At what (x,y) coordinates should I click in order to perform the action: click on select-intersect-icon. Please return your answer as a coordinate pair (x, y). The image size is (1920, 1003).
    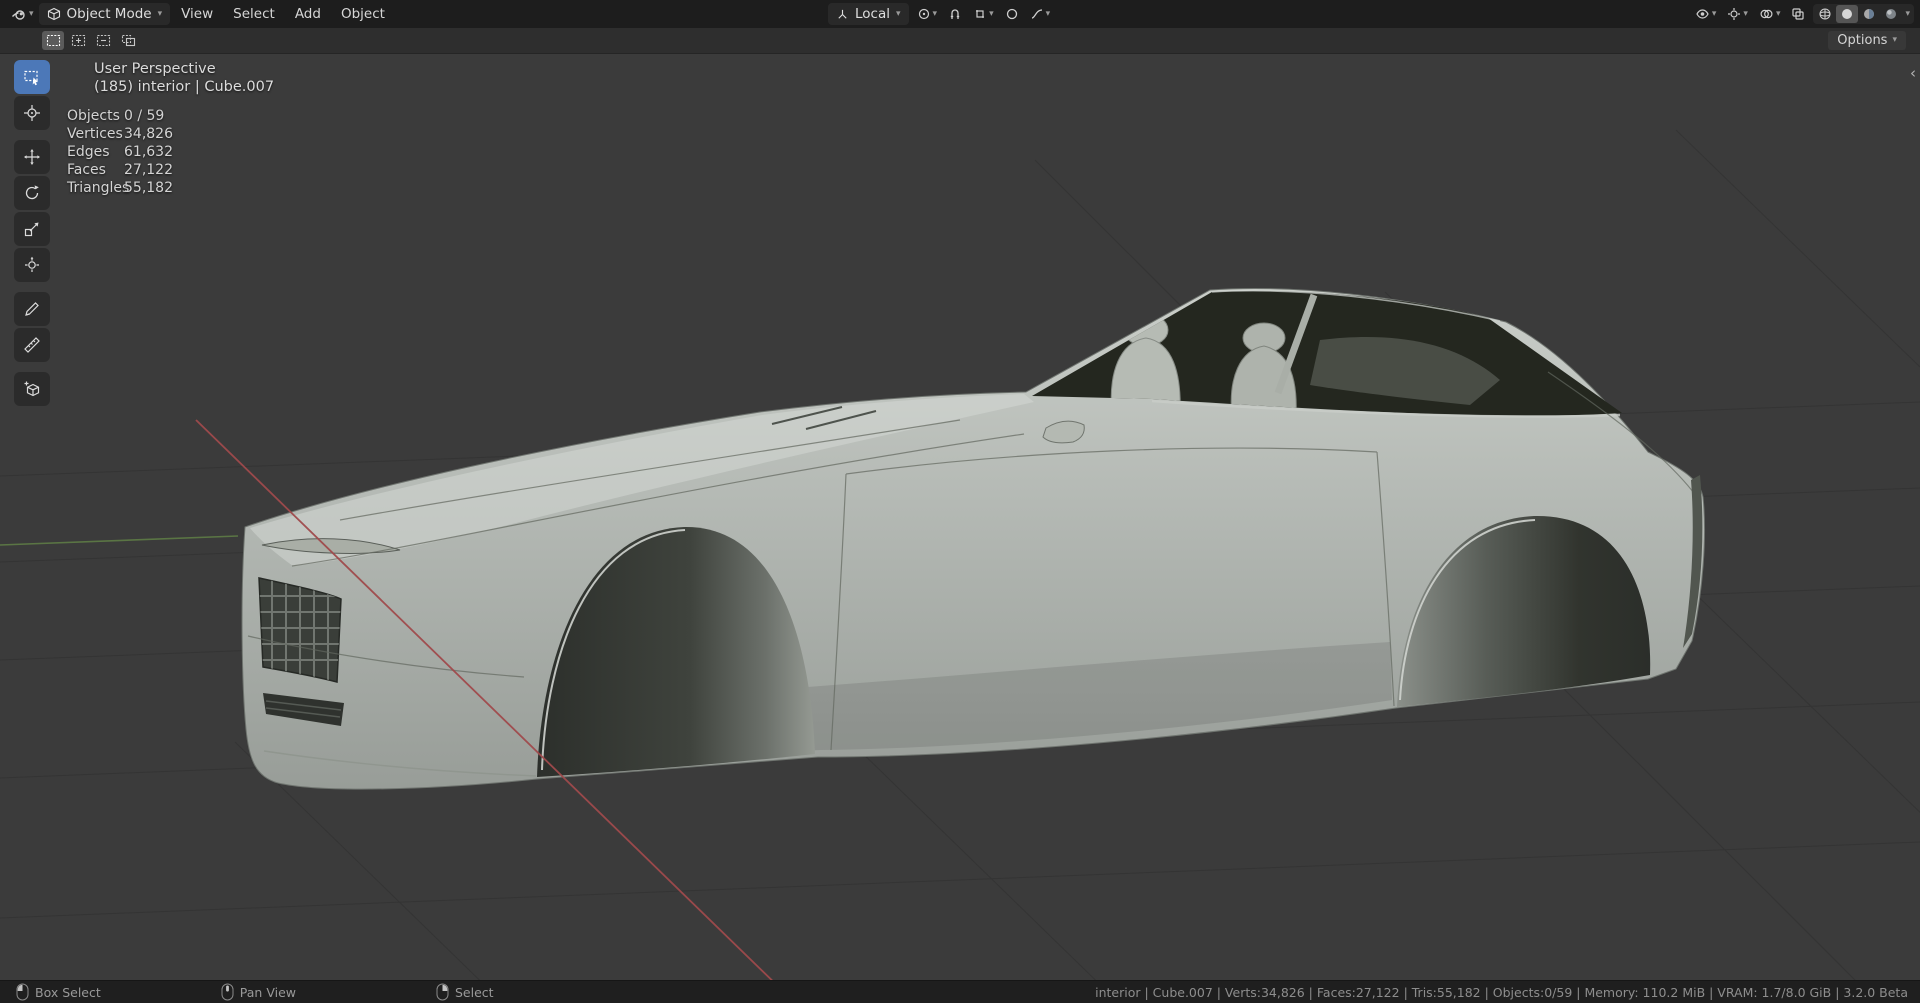
    Looking at the image, I should click on (128, 40).